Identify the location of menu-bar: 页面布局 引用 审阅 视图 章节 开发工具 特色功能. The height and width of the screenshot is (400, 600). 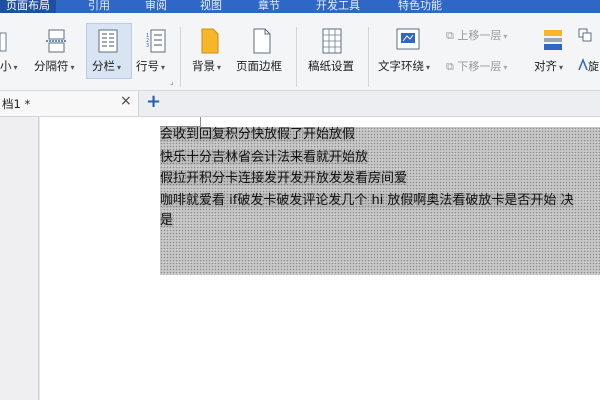
(300, 6).